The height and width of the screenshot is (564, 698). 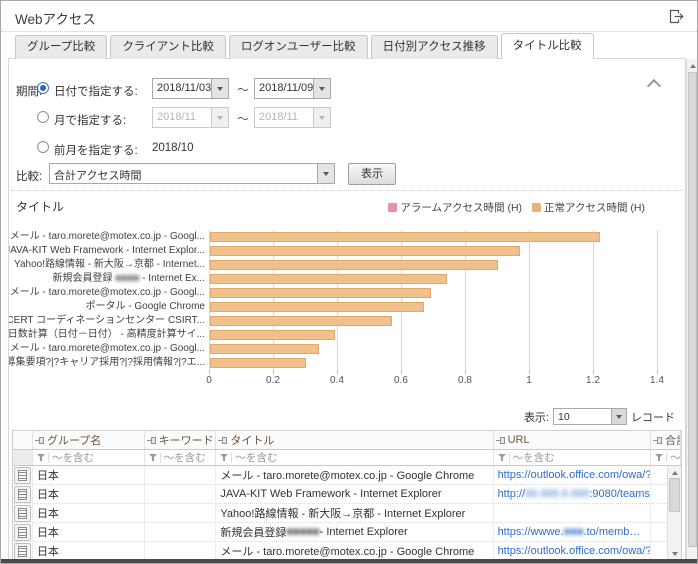 What do you see at coordinates (190, 88) in the screenshot?
I see `date-from-select: 2018/11/03` at bounding box center [190, 88].